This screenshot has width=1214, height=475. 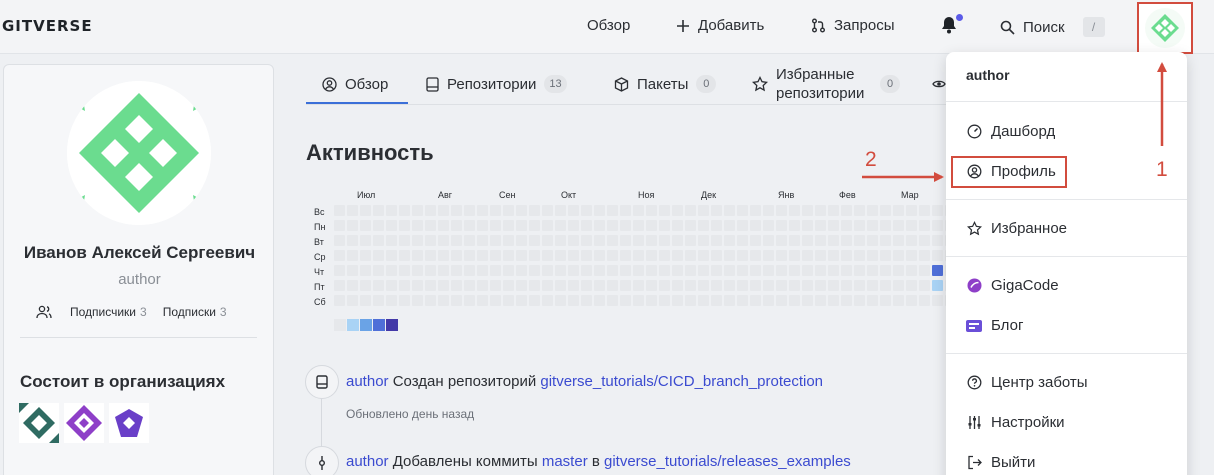 What do you see at coordinates (871, 159) in the screenshot?
I see `annotation-number-2: 2` at bounding box center [871, 159].